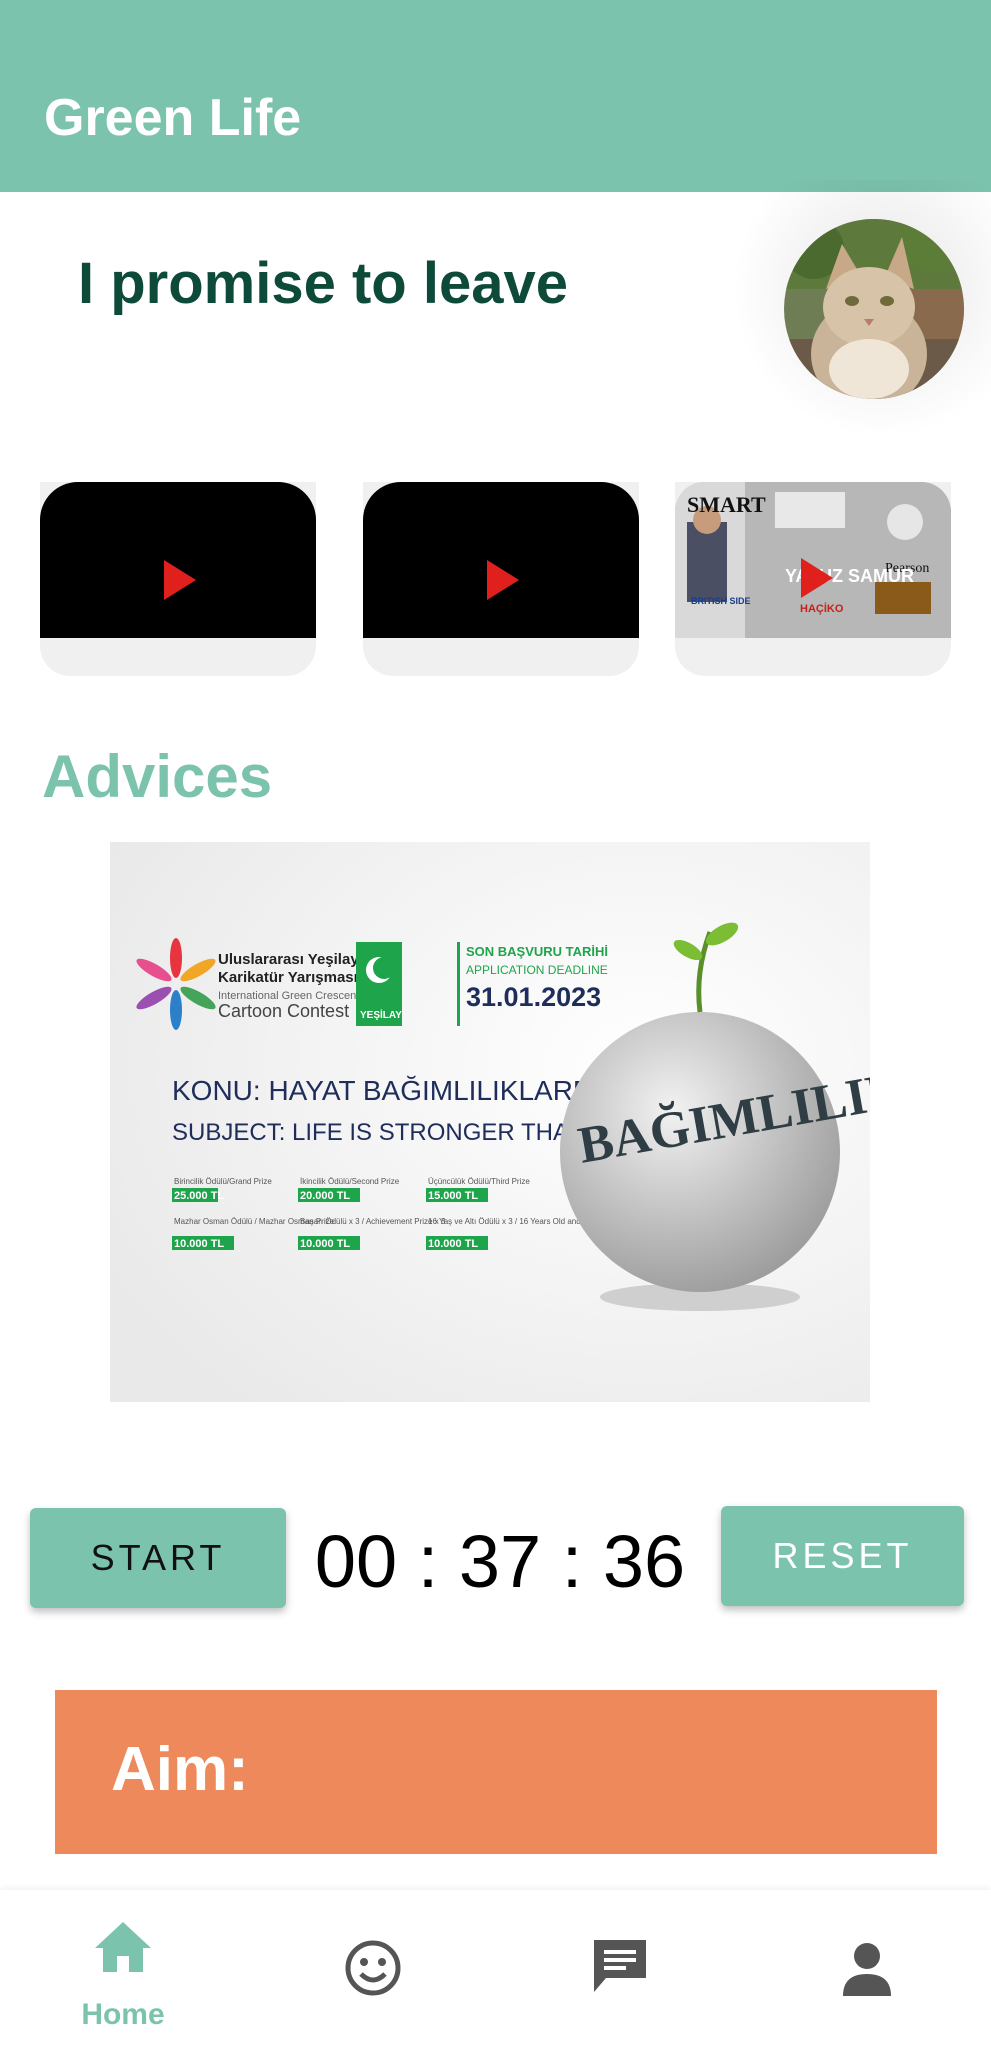  I want to click on nav-home: Home, so click(123, 1969).